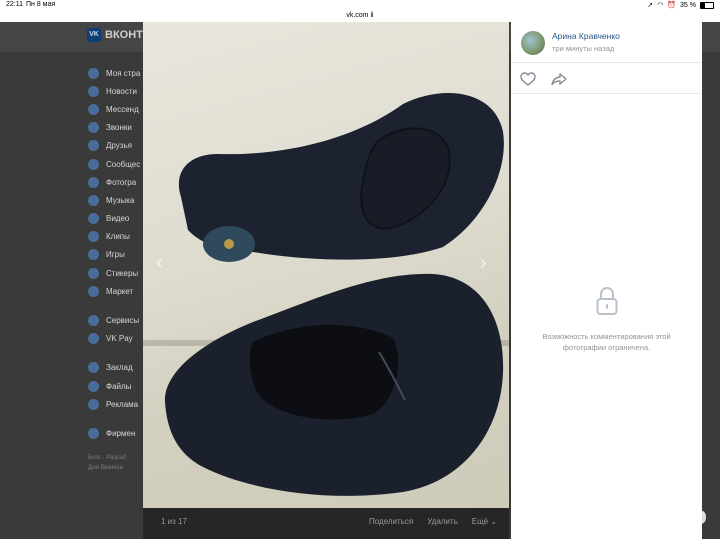  I want to click on sidebar-item-vkpay: VK Pay, so click(114, 339).